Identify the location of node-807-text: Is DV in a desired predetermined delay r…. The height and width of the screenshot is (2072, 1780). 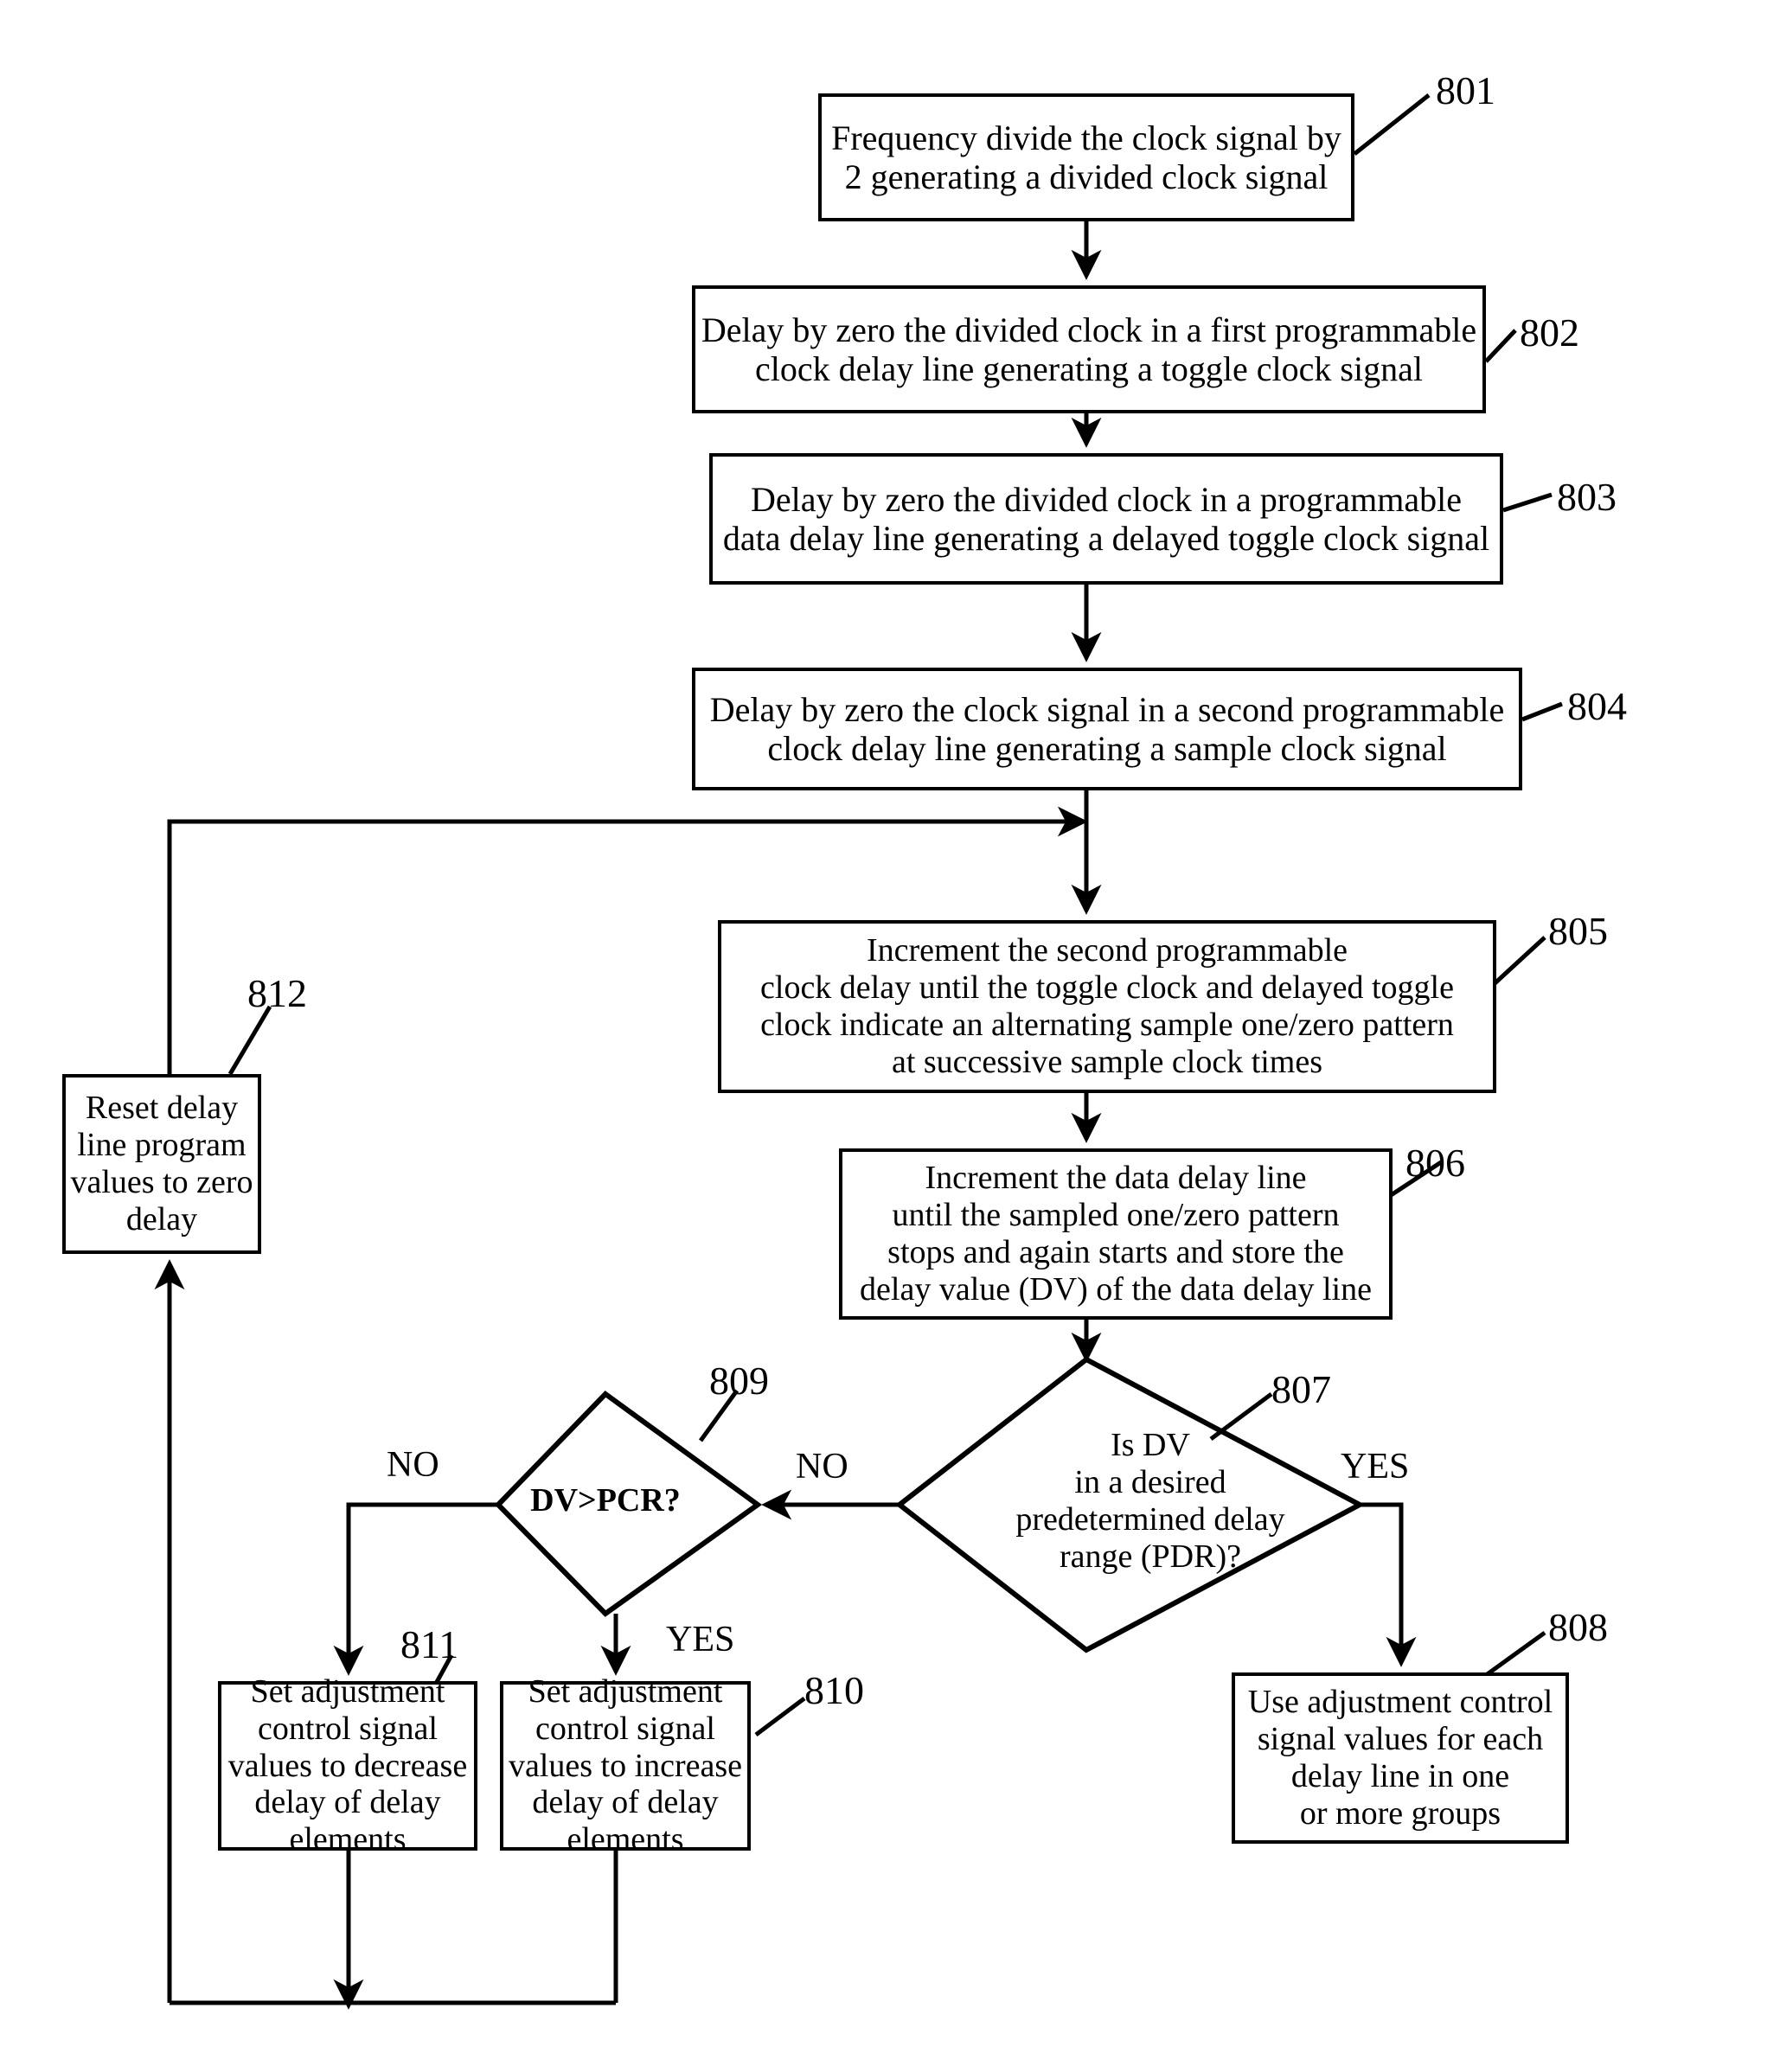
(1150, 1501).